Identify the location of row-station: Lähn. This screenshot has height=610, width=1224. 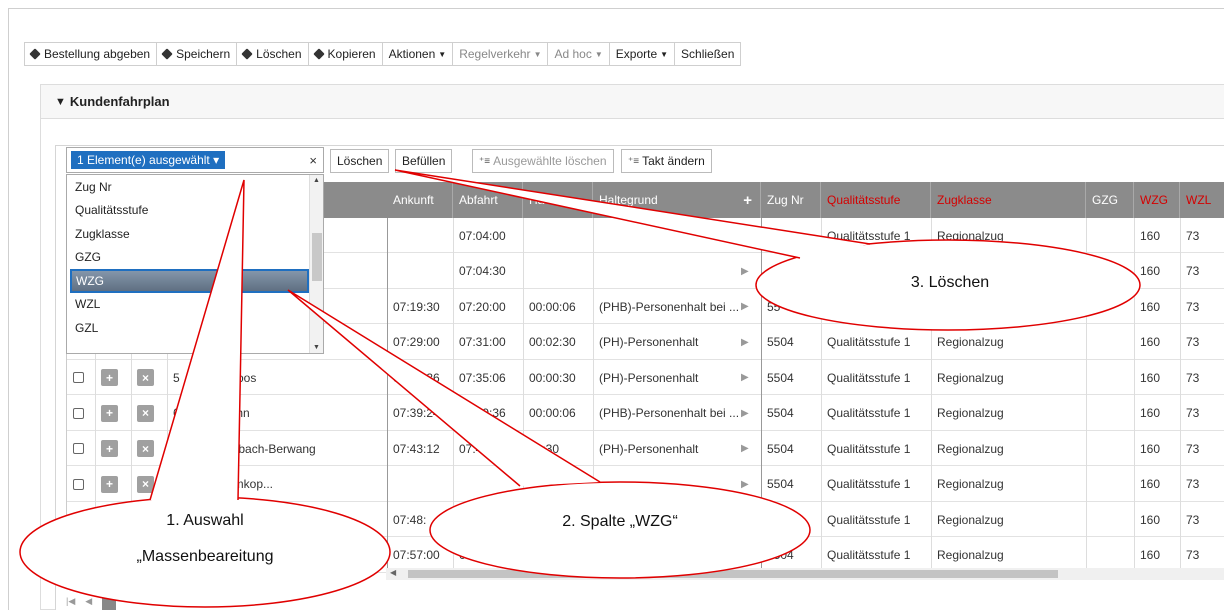
(236, 413).